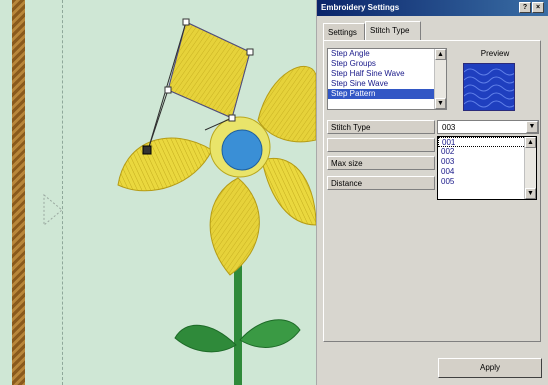 This screenshot has height=385, width=548. I want to click on panel-title: Embroidery Settings, so click(360, 7).